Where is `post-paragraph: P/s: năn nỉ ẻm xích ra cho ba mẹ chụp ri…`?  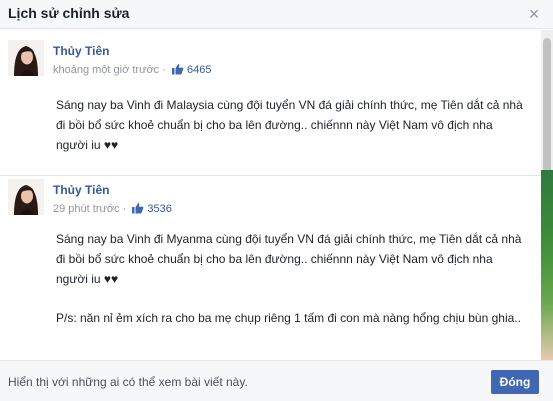
post-paragraph: P/s: năn nỉ ẻm xích ra cho ba mẹ chụp ri… is located at coordinates (288, 318).